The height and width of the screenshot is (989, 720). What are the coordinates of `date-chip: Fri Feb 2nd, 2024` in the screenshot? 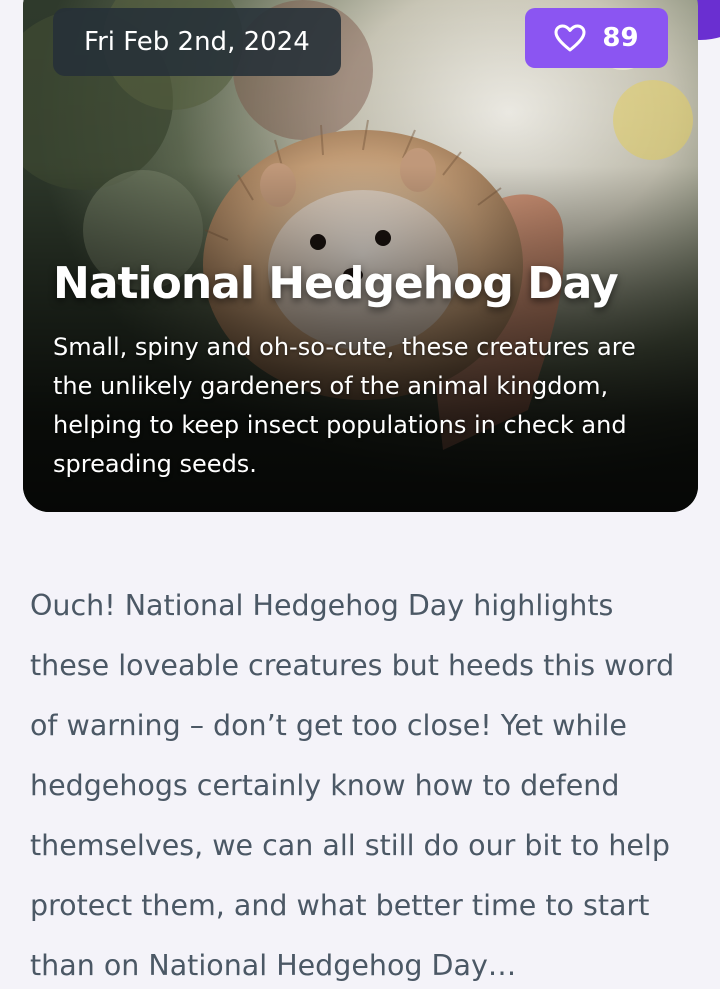 It's located at (197, 42).